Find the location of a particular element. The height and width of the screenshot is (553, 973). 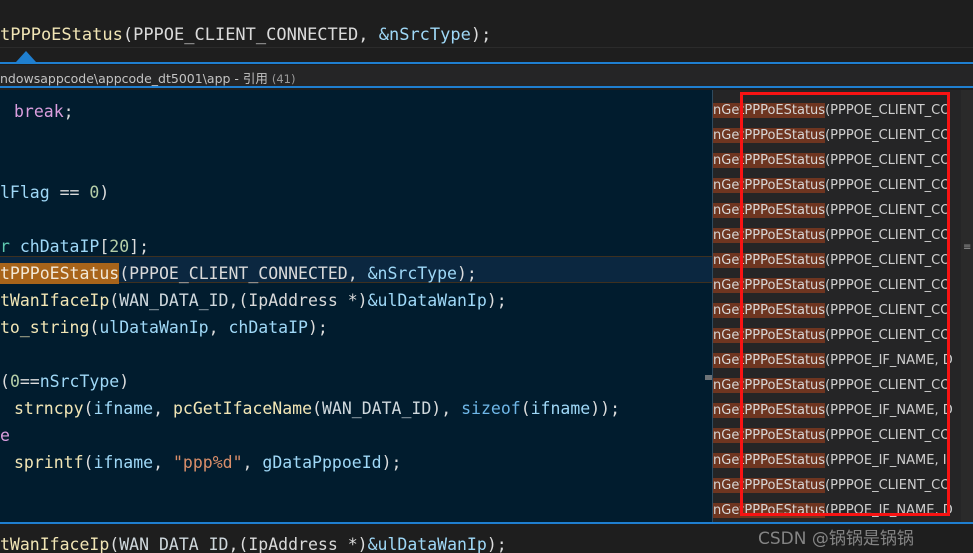

code-token: ]; is located at coordinates (139, 246).